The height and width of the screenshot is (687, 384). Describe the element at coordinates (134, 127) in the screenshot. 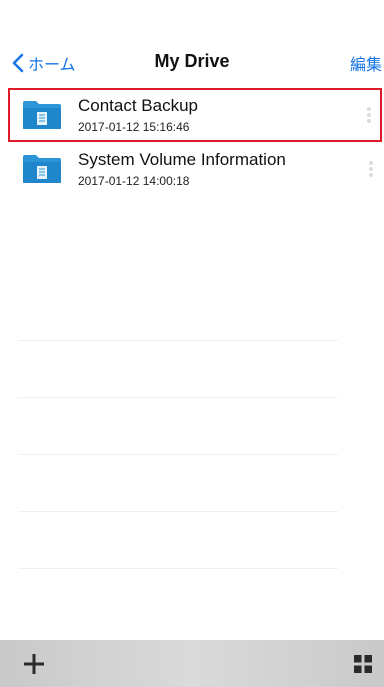

I see `file-date: 2017-01-12 15:16:46` at that location.